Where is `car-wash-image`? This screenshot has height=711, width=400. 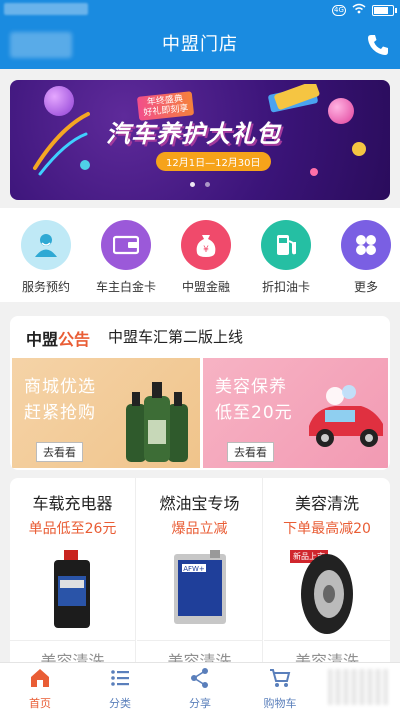 car-wash-image is located at coordinates (346, 416).